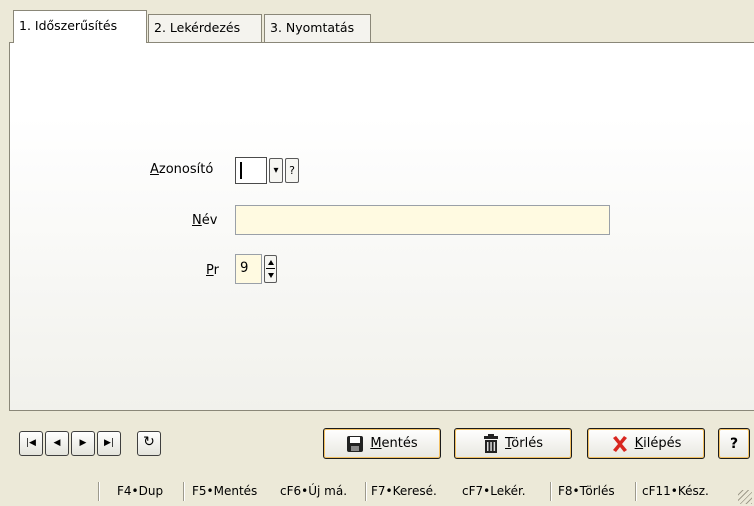  What do you see at coordinates (422, 220) in the screenshot?
I see `nev-input` at bounding box center [422, 220].